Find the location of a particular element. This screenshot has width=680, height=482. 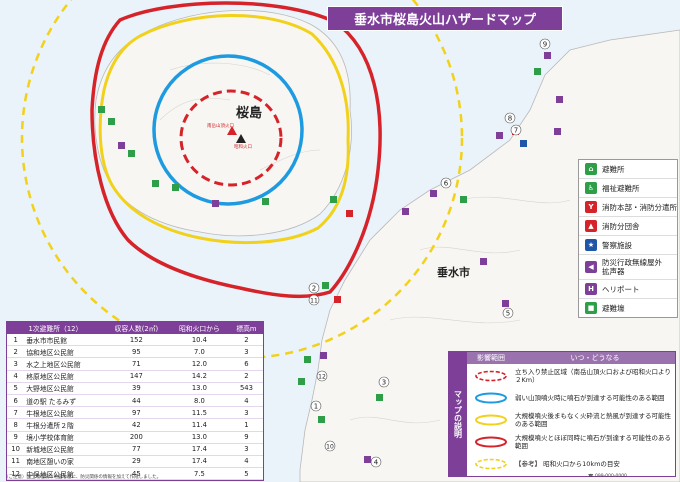

table-cell: 152 is located at coordinates (136, 340).